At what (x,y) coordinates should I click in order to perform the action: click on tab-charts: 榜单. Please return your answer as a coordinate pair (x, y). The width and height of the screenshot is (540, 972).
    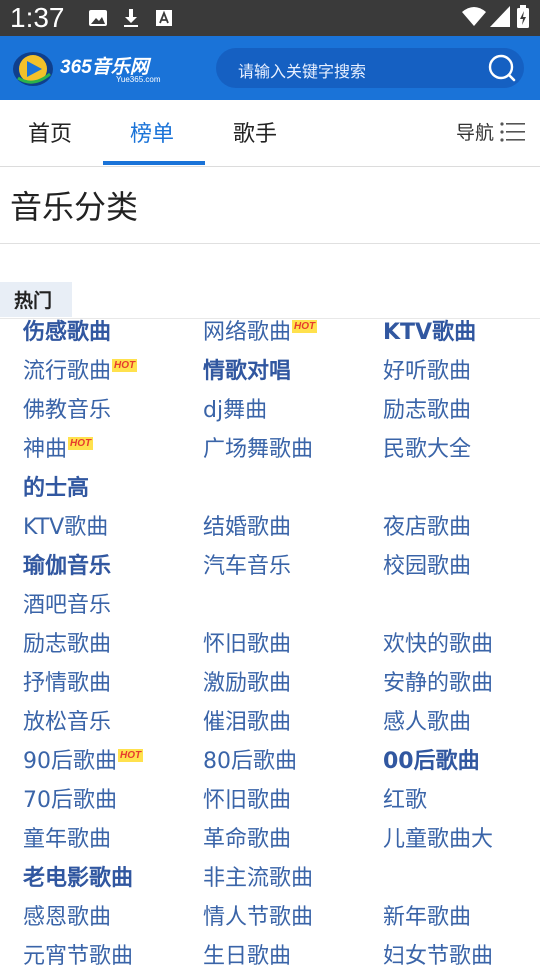
    Looking at the image, I should click on (152, 132).